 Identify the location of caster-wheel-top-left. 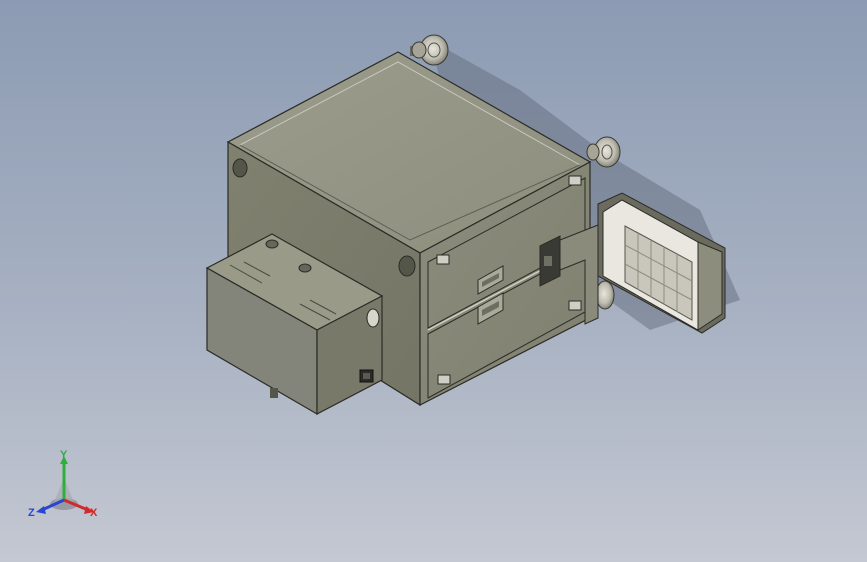
(429, 50).